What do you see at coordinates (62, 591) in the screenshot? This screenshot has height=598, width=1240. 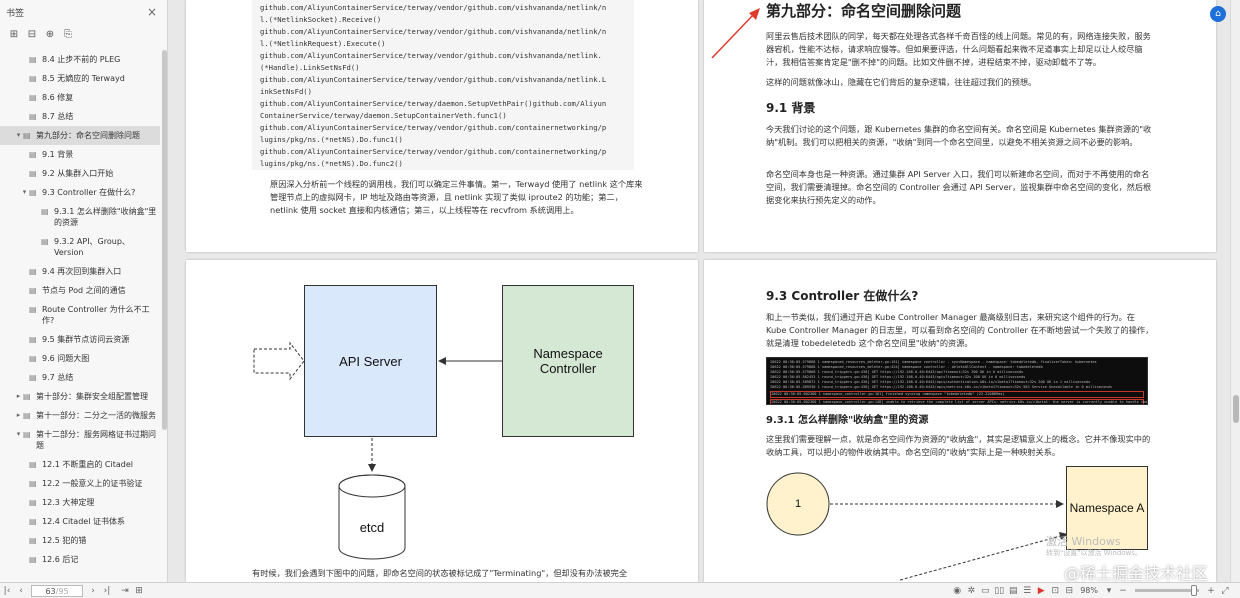 I see `page-total: /95` at bounding box center [62, 591].